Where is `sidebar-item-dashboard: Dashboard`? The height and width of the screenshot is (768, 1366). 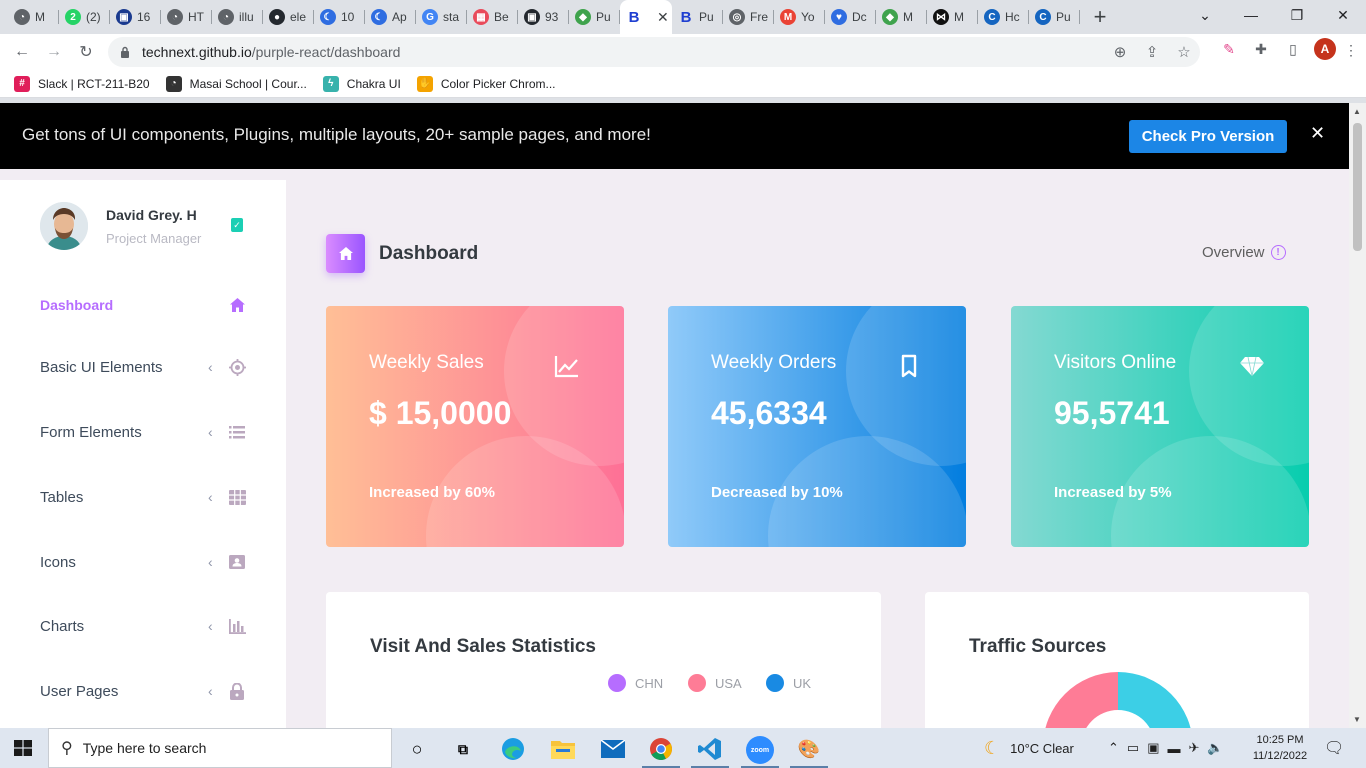
sidebar-item-dashboard: Dashboard is located at coordinates (145, 305).